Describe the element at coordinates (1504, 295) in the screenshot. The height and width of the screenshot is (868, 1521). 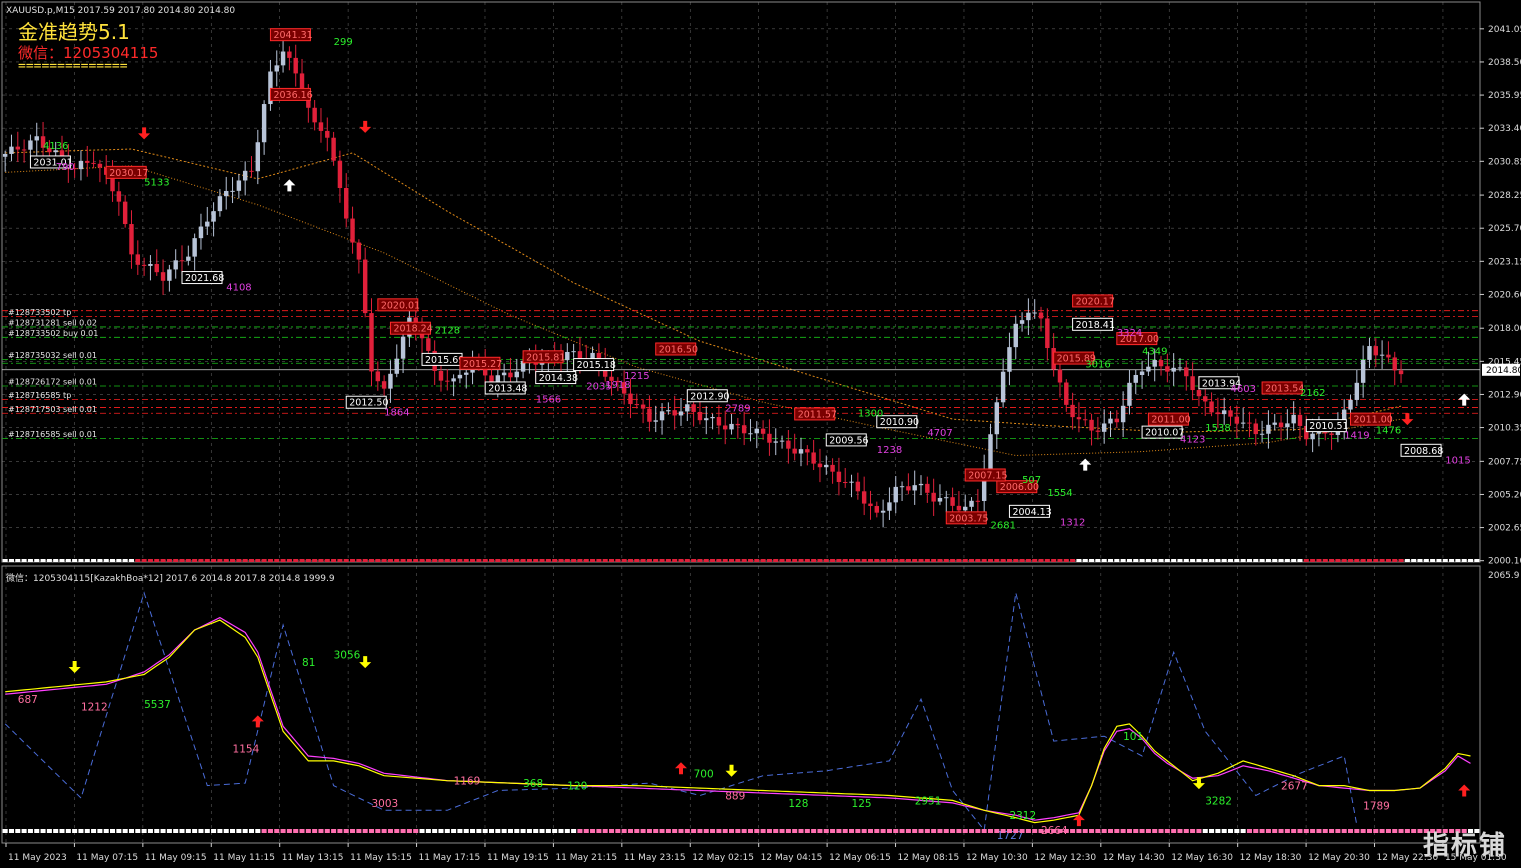
I see `y-tick-label: 2020.60` at that location.